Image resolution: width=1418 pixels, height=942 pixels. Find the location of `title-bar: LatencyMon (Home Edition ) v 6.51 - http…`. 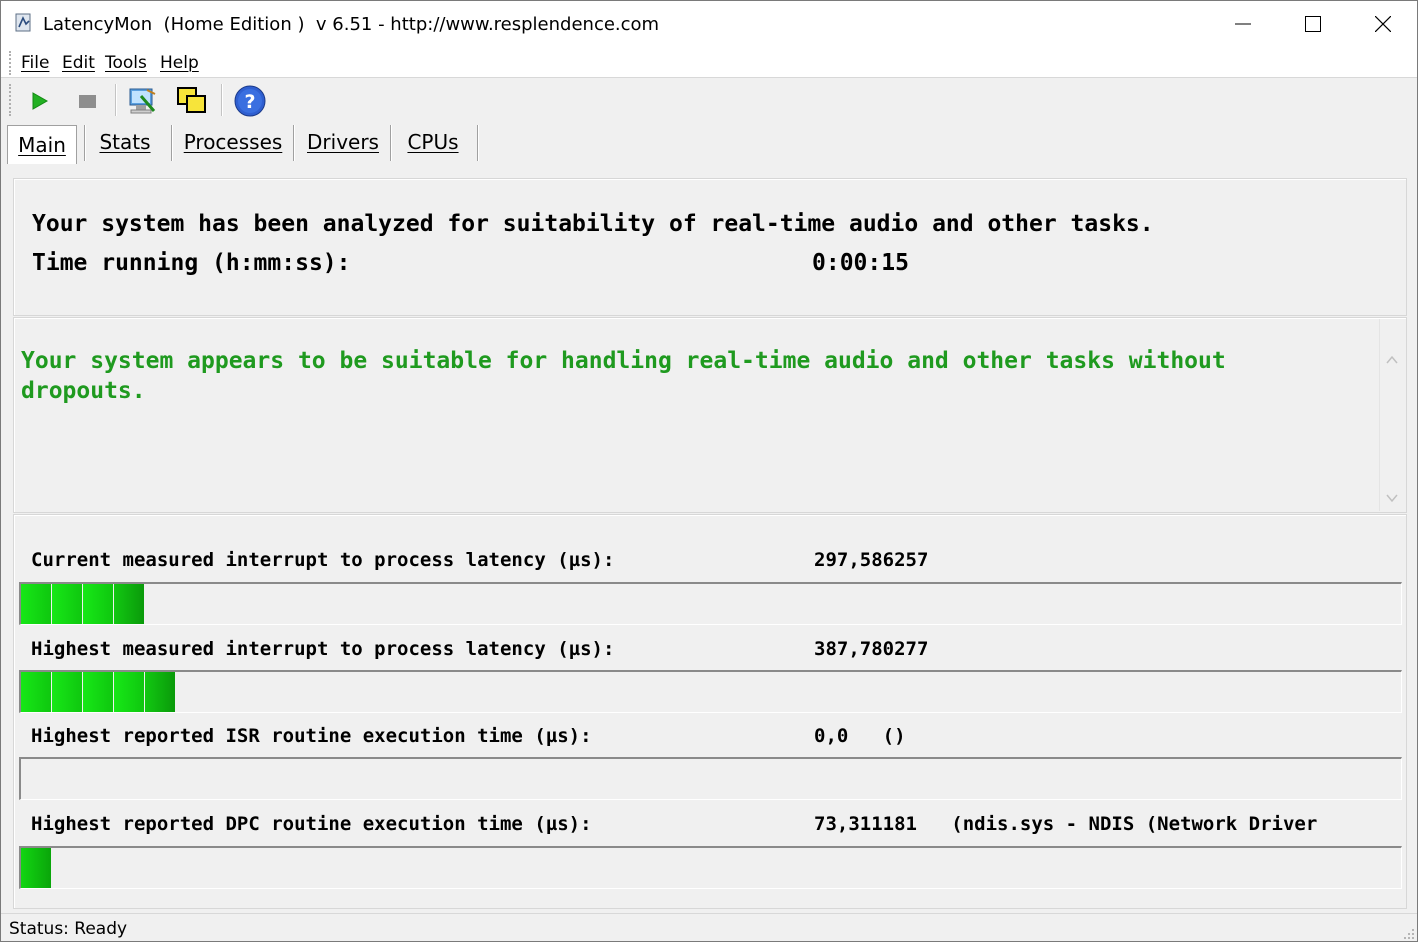

title-bar: LatencyMon (Home Edition ) v 6.51 - http… is located at coordinates (709, 24).